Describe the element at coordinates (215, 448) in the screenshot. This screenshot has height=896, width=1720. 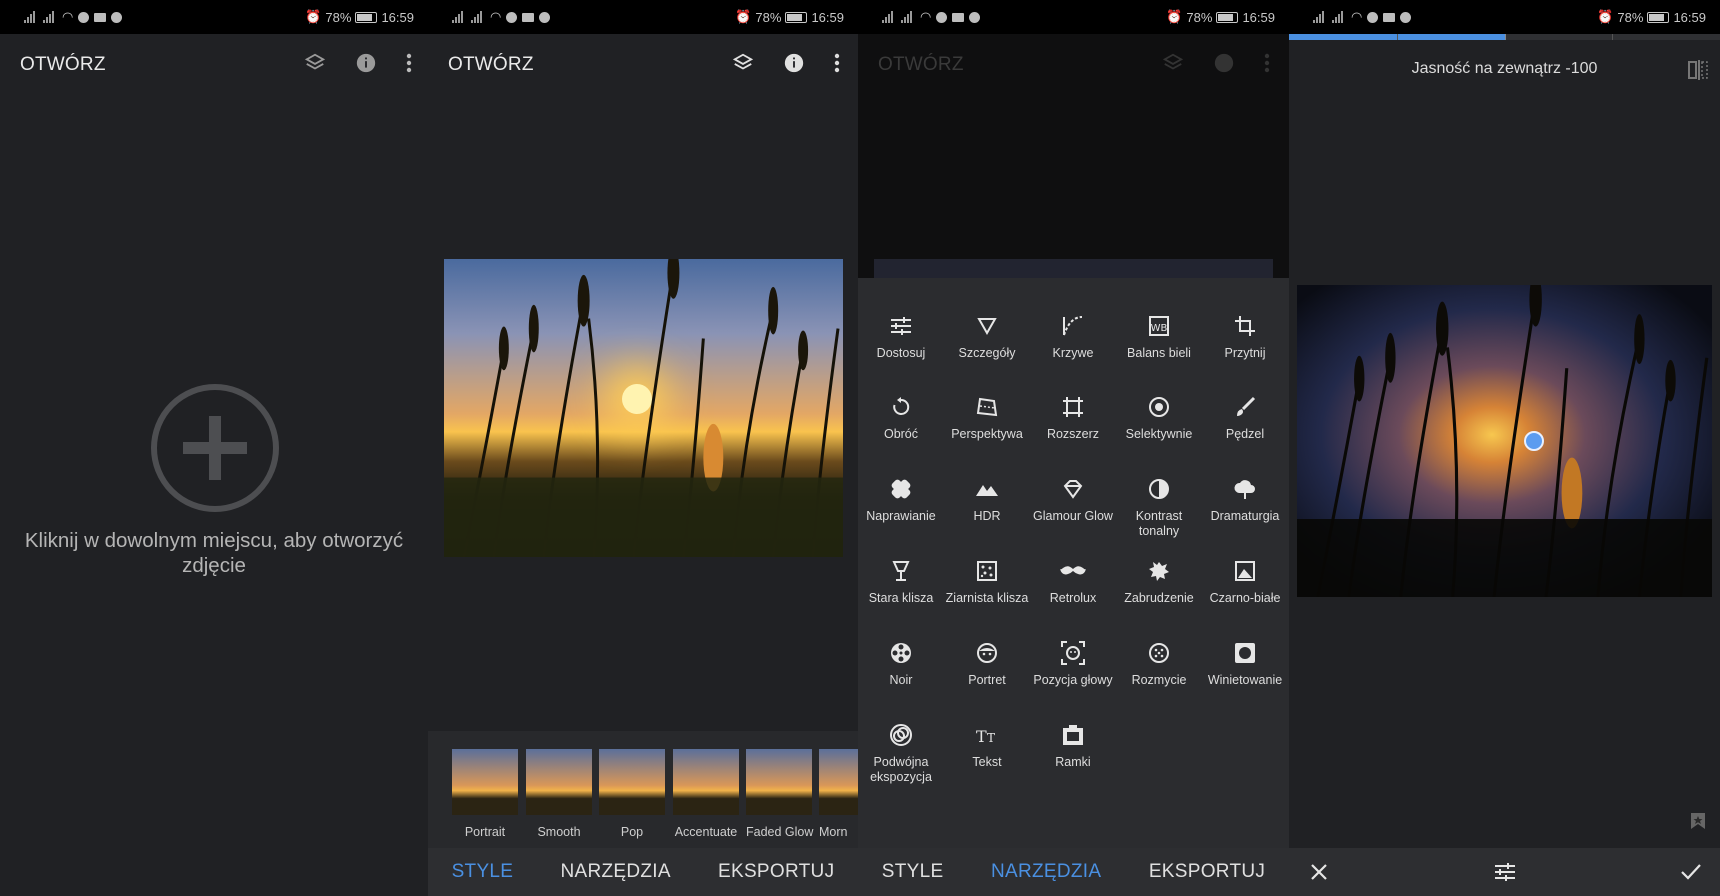
I see `add-circle-icon` at that location.